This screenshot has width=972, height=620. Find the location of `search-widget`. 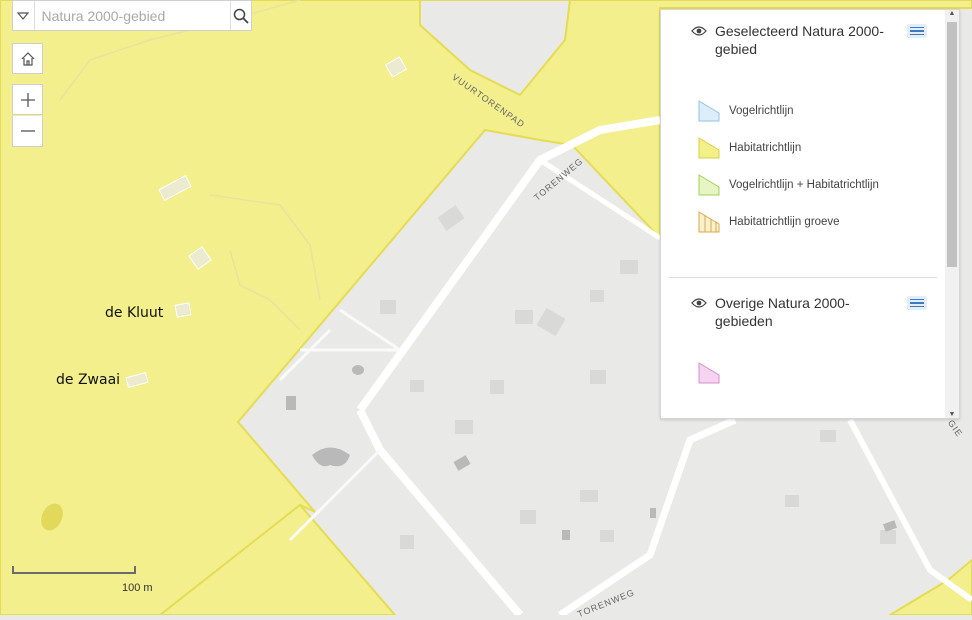

search-widget is located at coordinates (132, 15).